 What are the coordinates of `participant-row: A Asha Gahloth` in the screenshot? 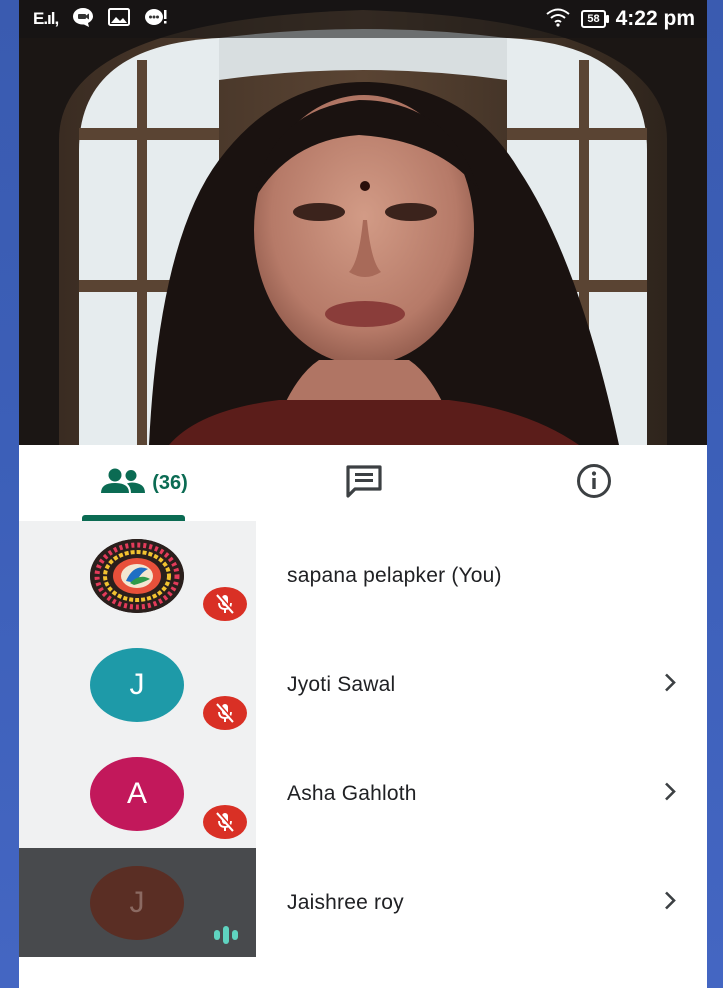 It's located at (363, 793).